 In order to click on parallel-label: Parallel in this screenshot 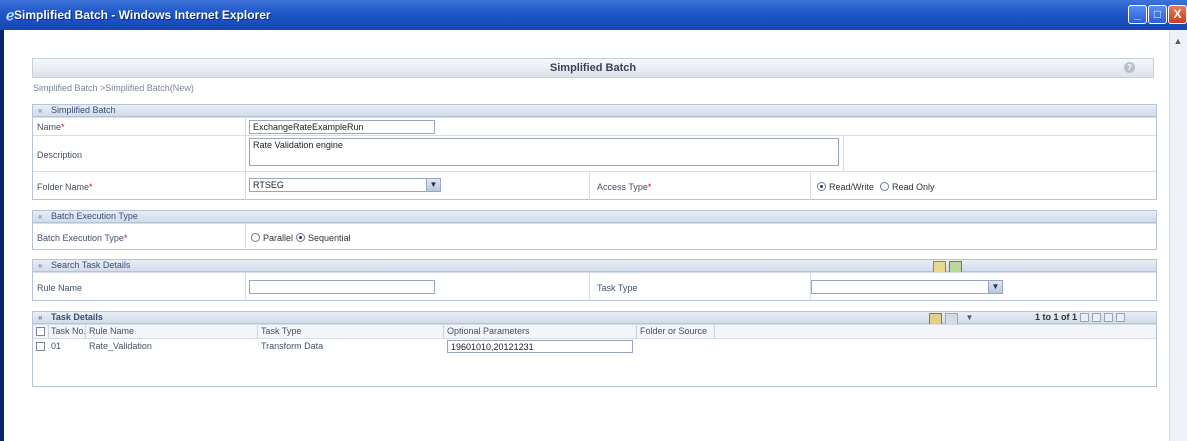, I will do `click(278, 238)`.